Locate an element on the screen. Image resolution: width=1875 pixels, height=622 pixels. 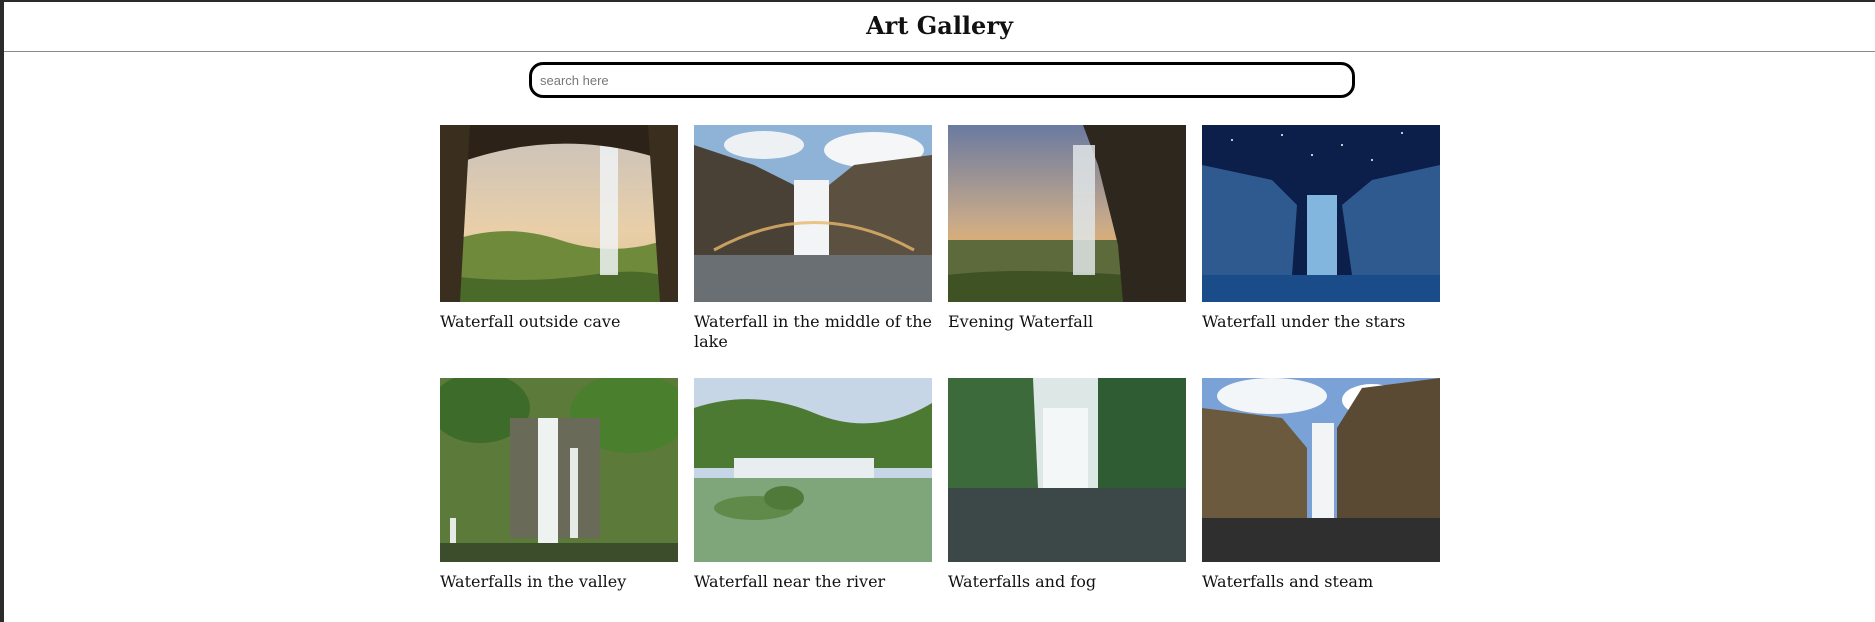
image-caption: Waterfall in the middle of the lake is located at coordinates (813, 331).